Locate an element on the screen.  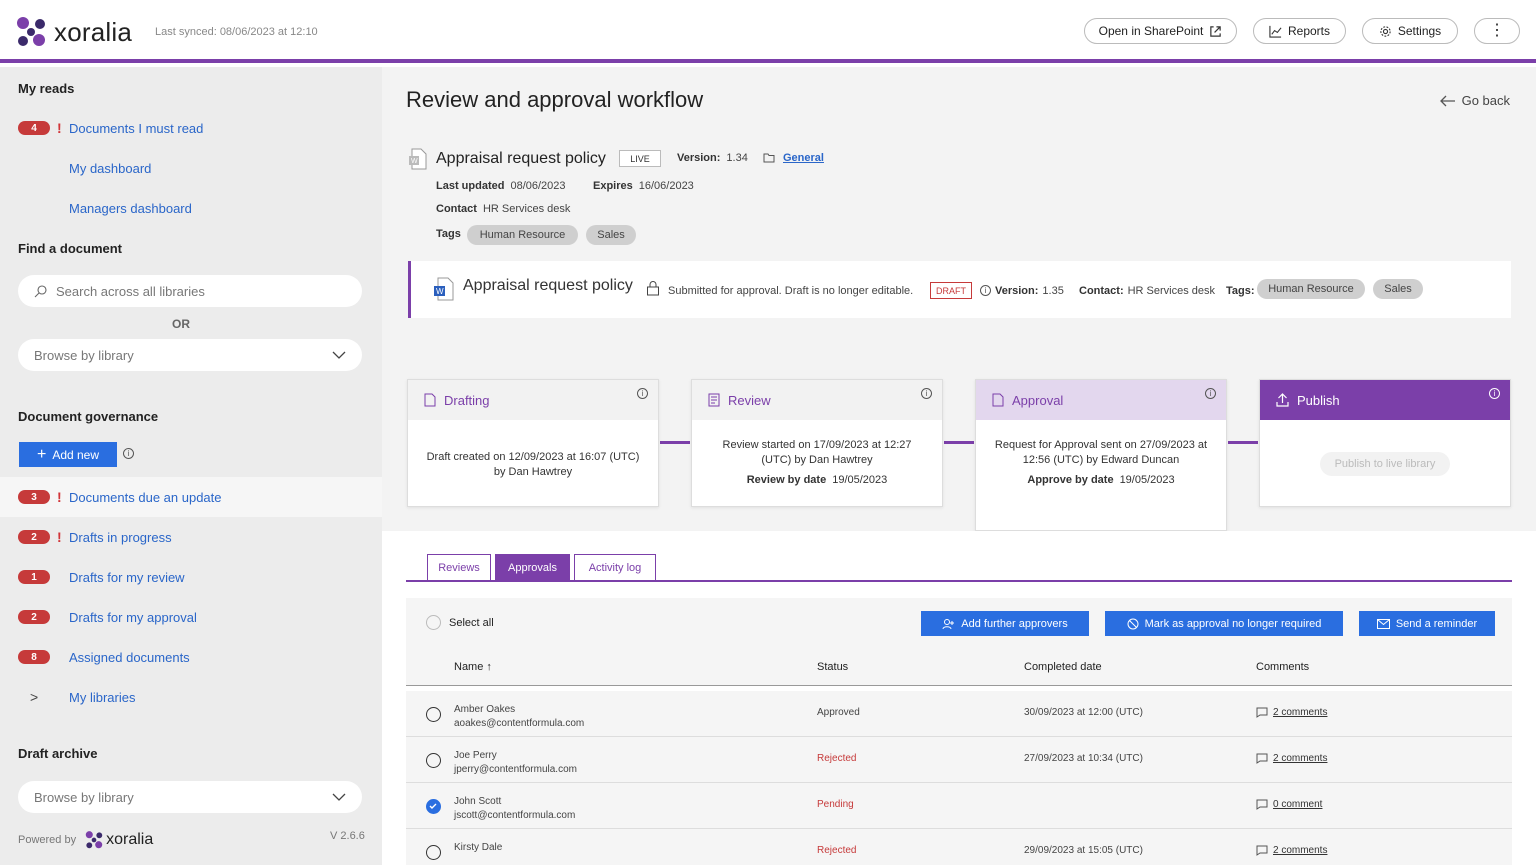
count-badge: 2 is located at coordinates (34, 537).